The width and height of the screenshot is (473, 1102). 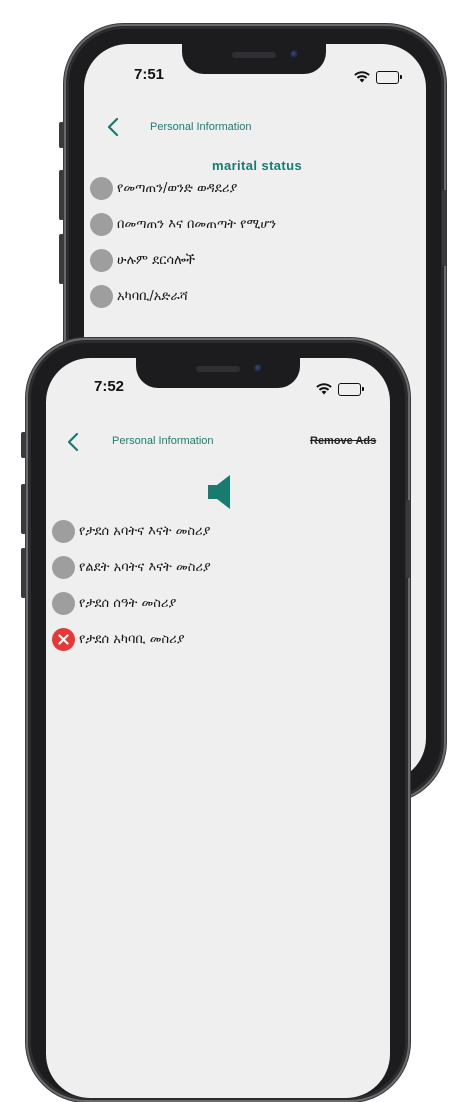 I want to click on section-title: marital status, so click(x=257, y=165).